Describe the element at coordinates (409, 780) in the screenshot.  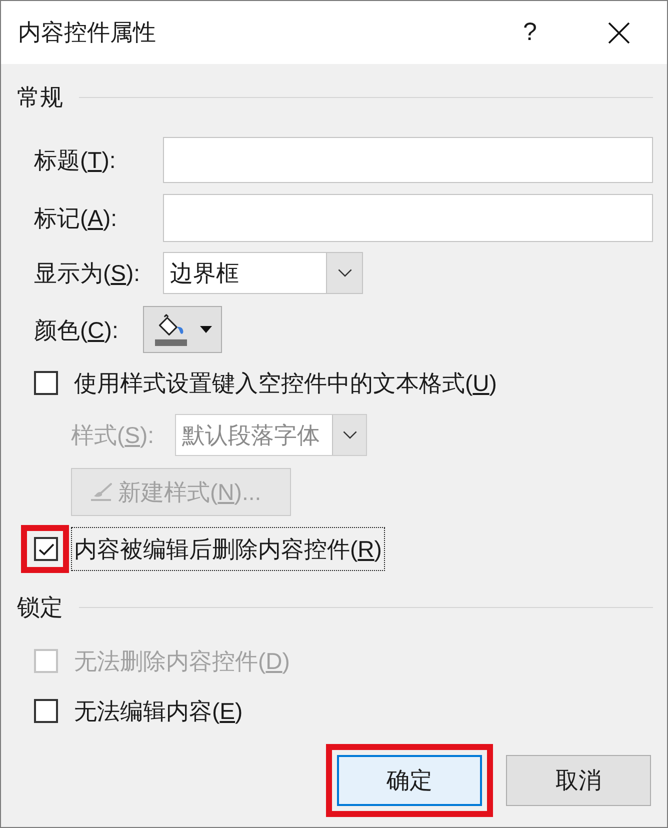
I see `dialog-button: 确定` at that location.